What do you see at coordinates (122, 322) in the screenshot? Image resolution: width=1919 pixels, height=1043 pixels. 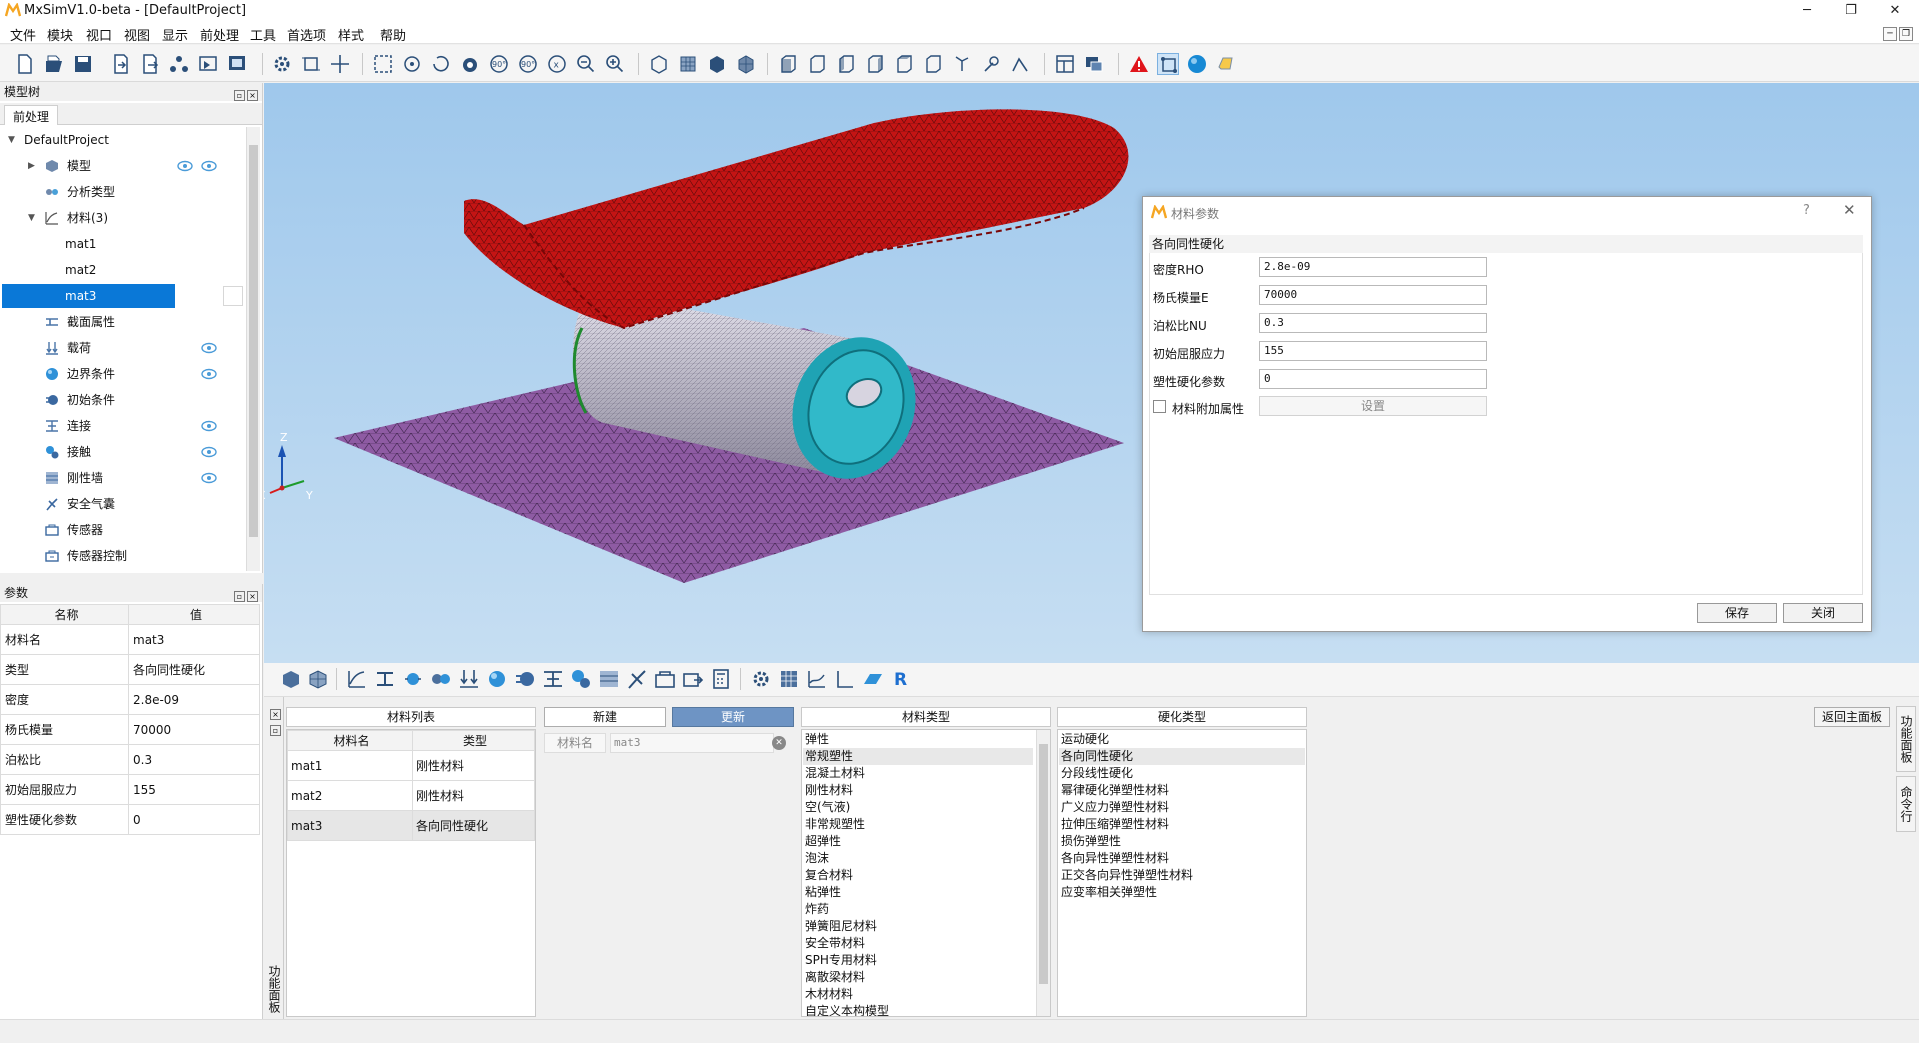 I see `tree-item-section: 截面属性` at bounding box center [122, 322].